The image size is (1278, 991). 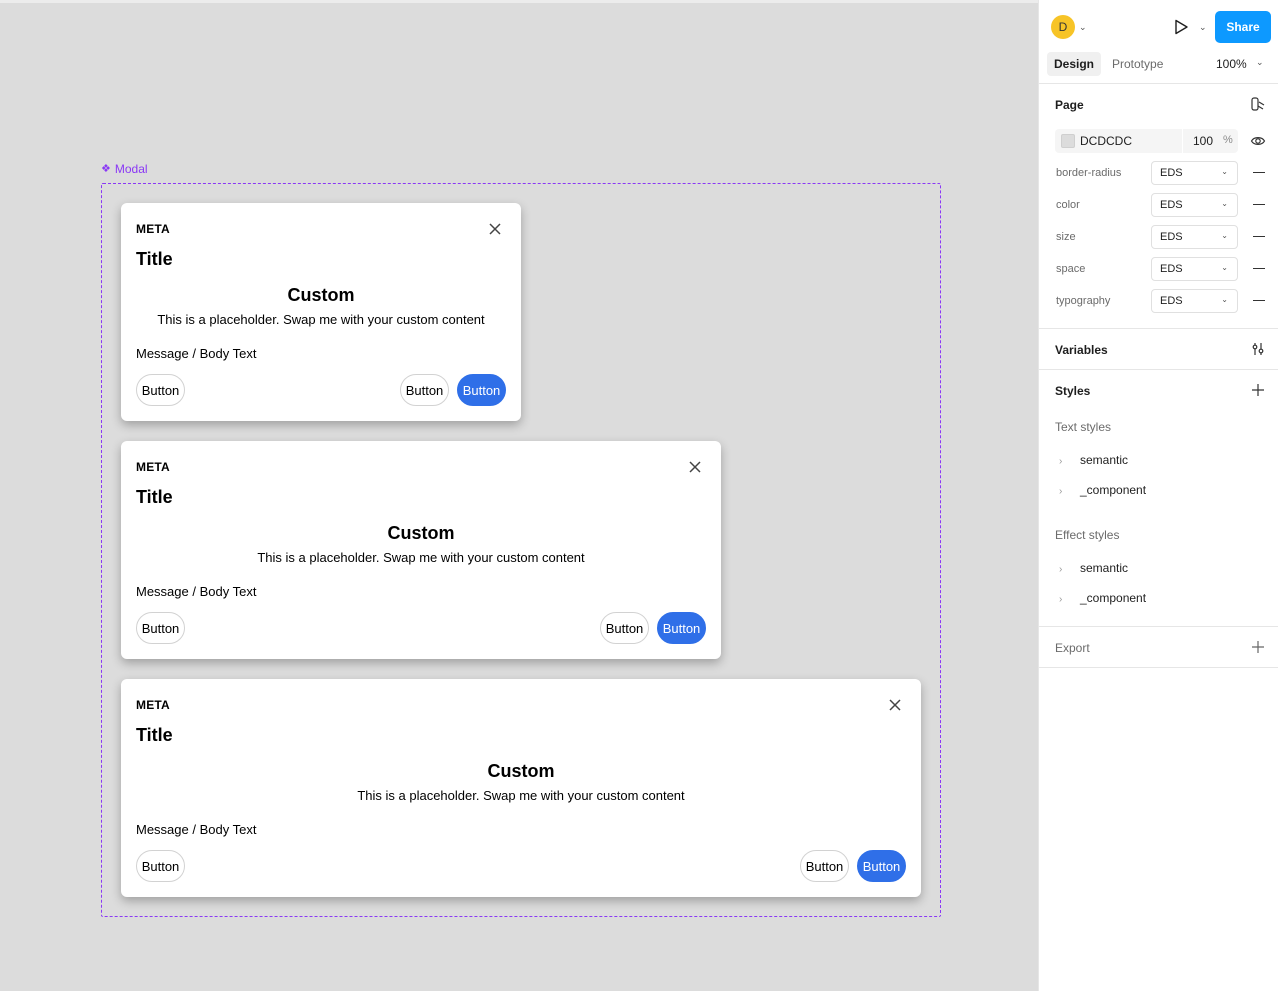 I want to click on variable-mode-row: typography EDS ⌄, so click(x=1161, y=301).